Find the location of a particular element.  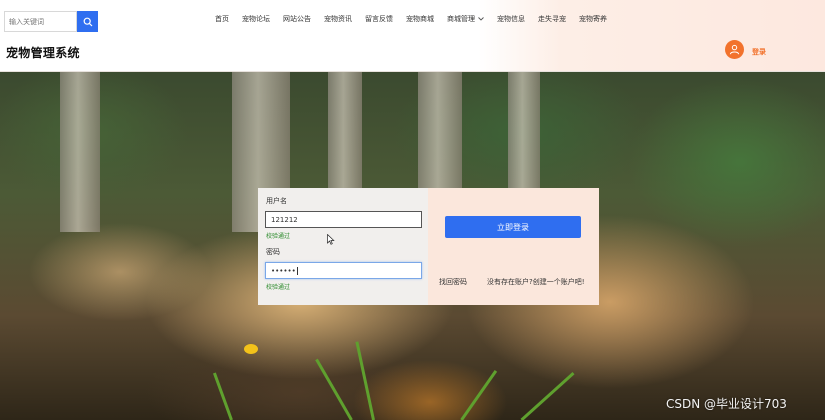

chevron-down-icon is located at coordinates (481, 19).